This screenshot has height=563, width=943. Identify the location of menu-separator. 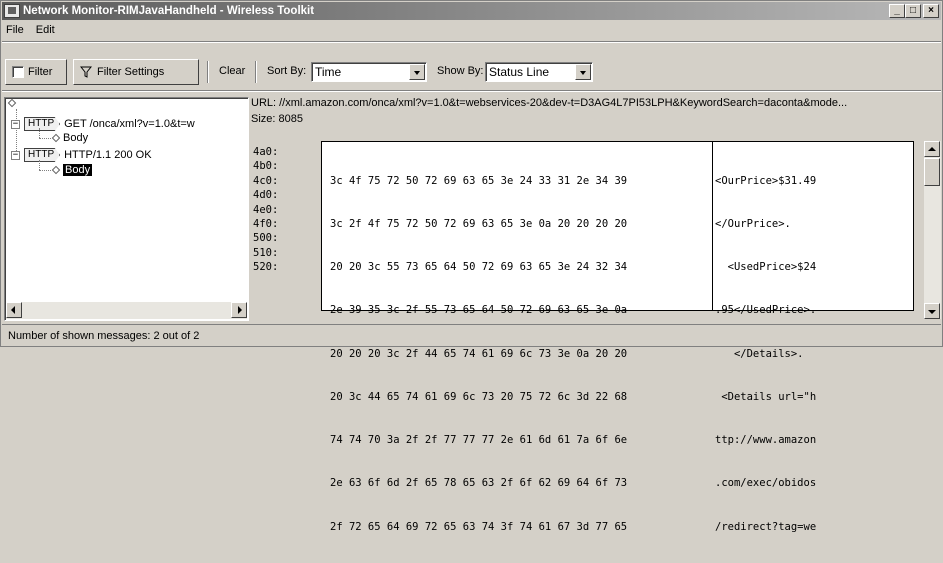
(471, 42).